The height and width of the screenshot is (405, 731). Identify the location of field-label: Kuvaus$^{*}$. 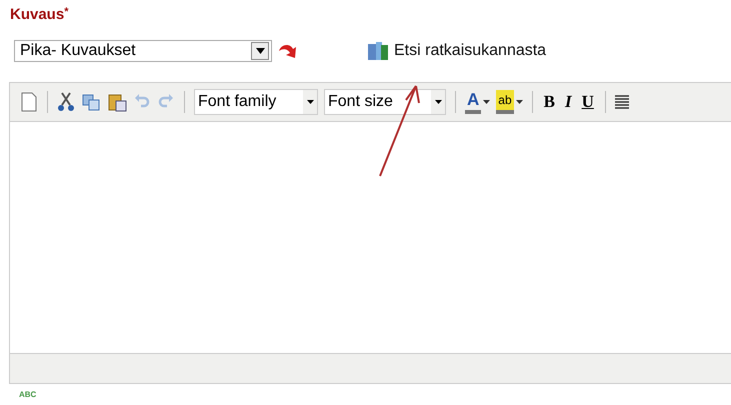
(38, 14).